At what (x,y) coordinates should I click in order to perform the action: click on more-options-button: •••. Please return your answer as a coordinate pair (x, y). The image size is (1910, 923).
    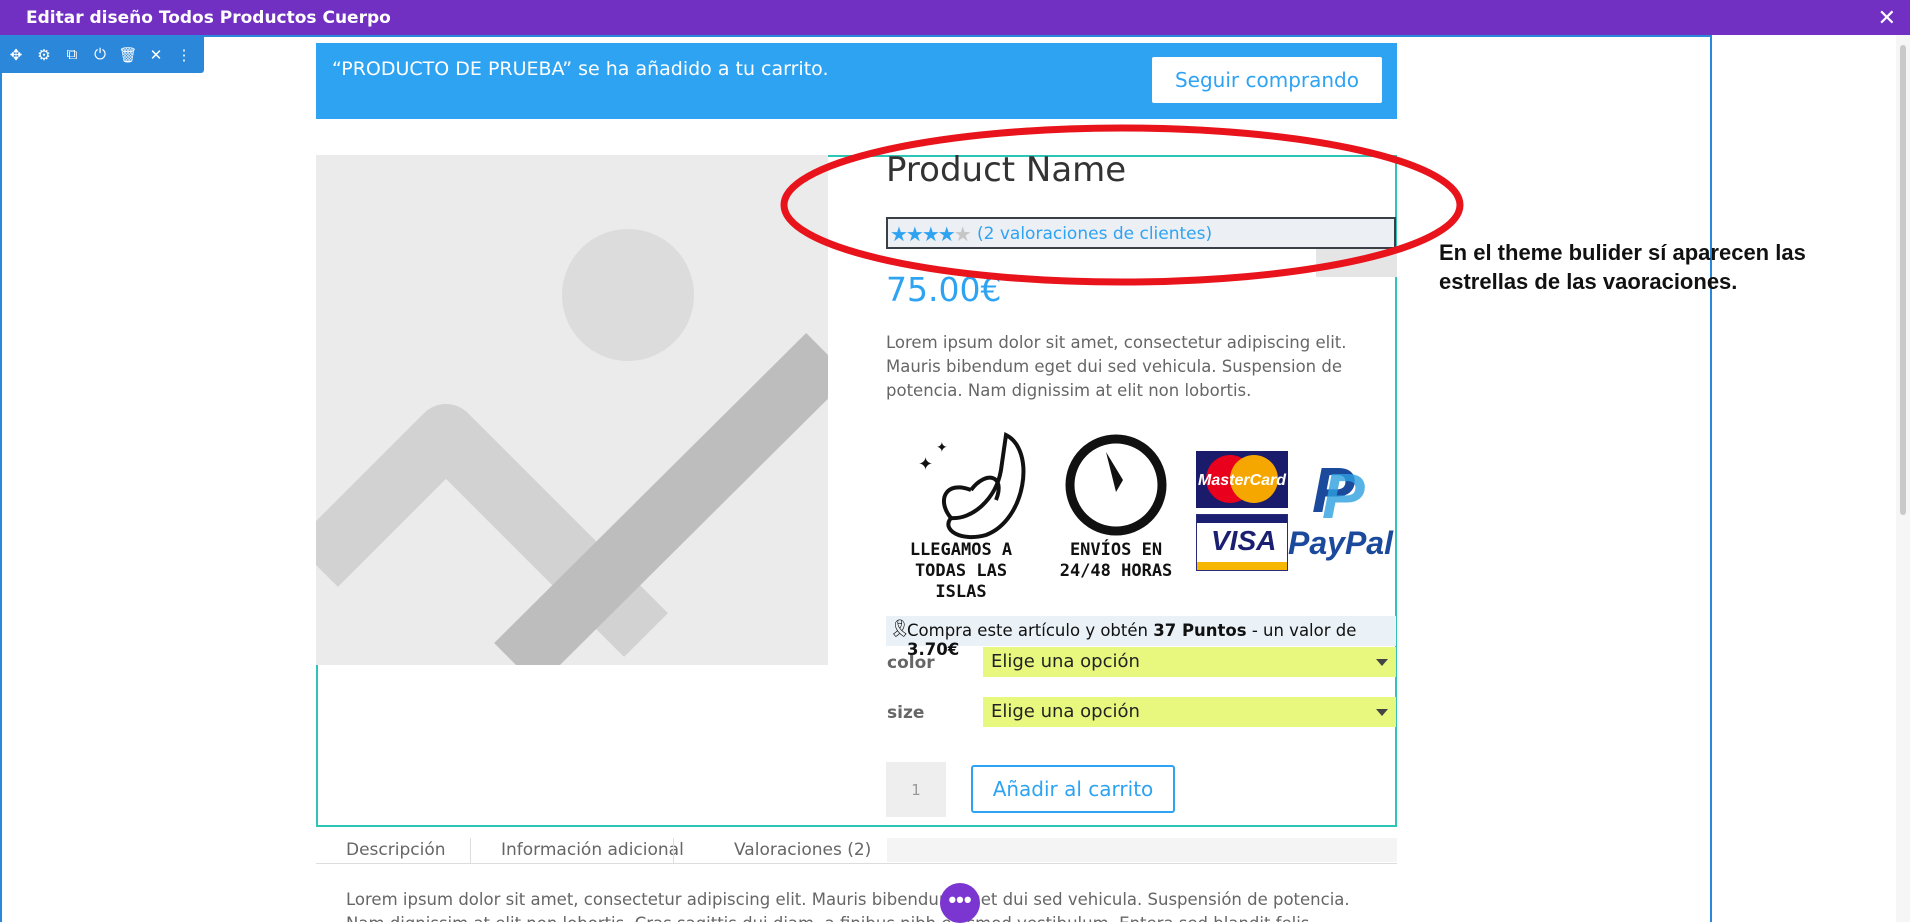
    Looking at the image, I should click on (960, 903).